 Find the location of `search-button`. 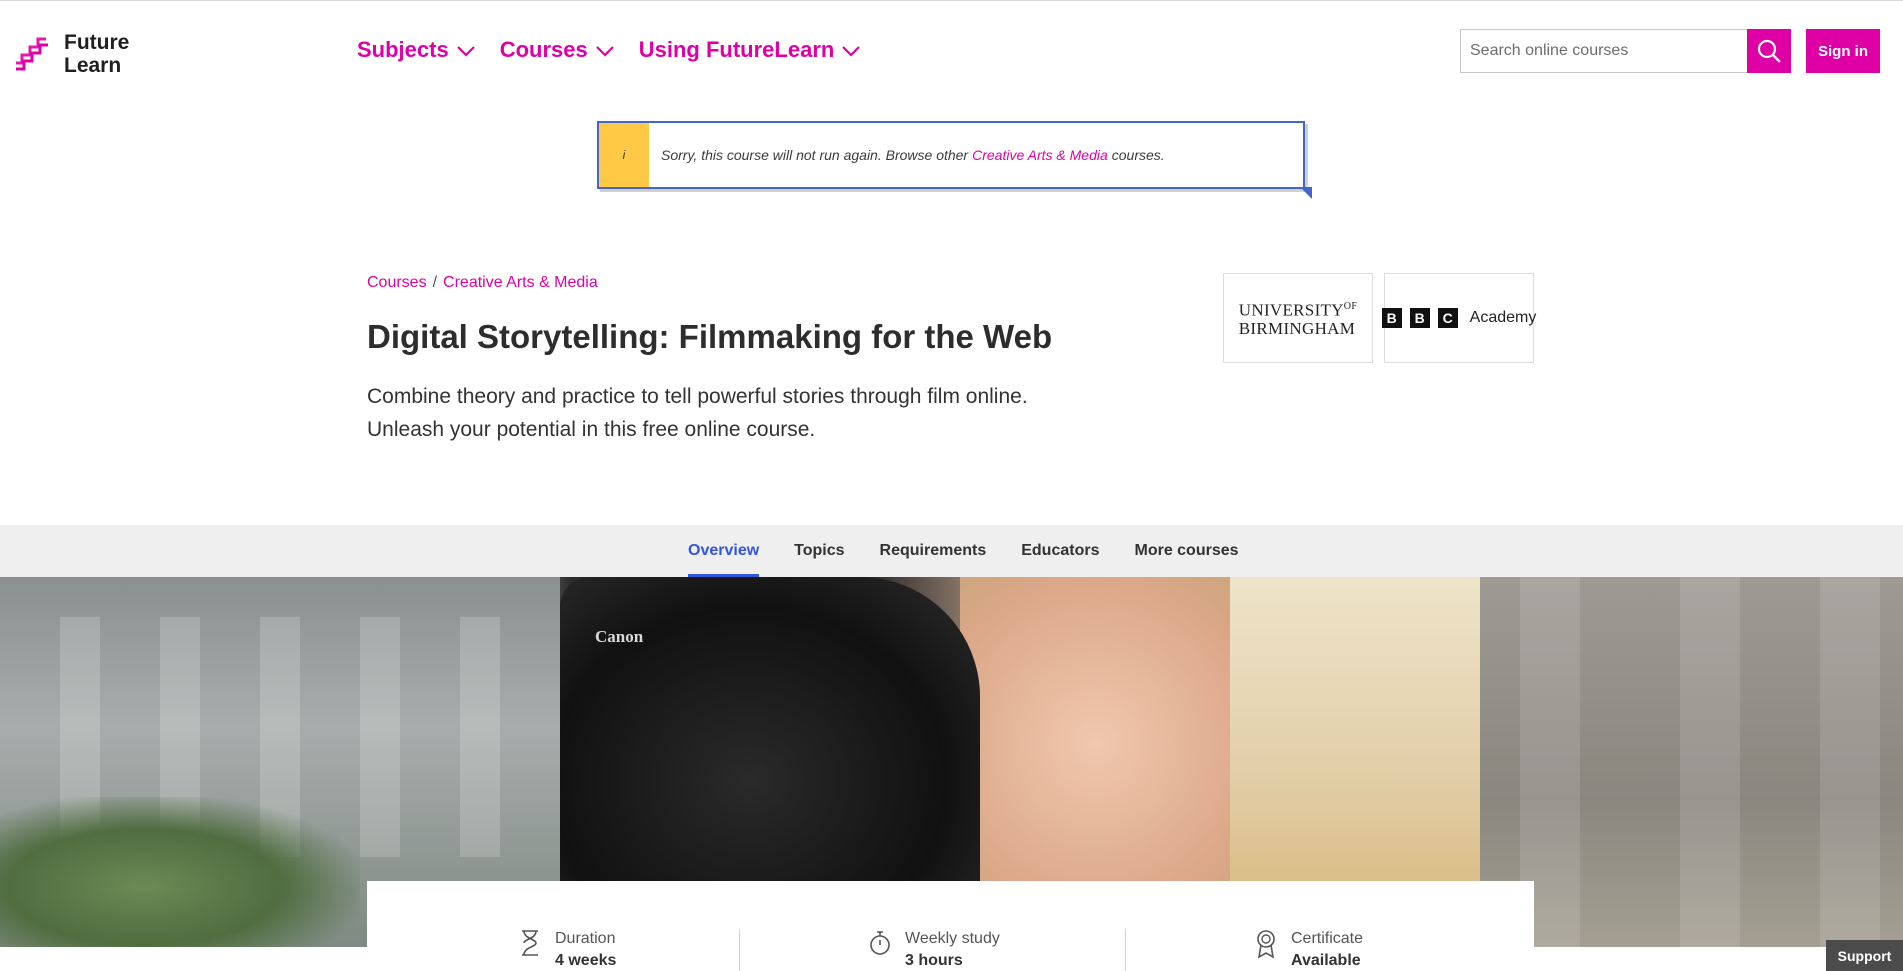

search-button is located at coordinates (1769, 51).